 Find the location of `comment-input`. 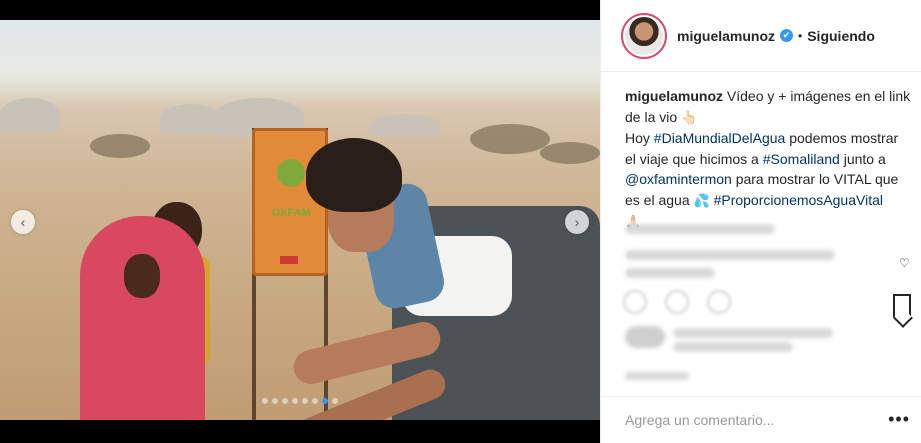

comment-input is located at coordinates (750, 420).